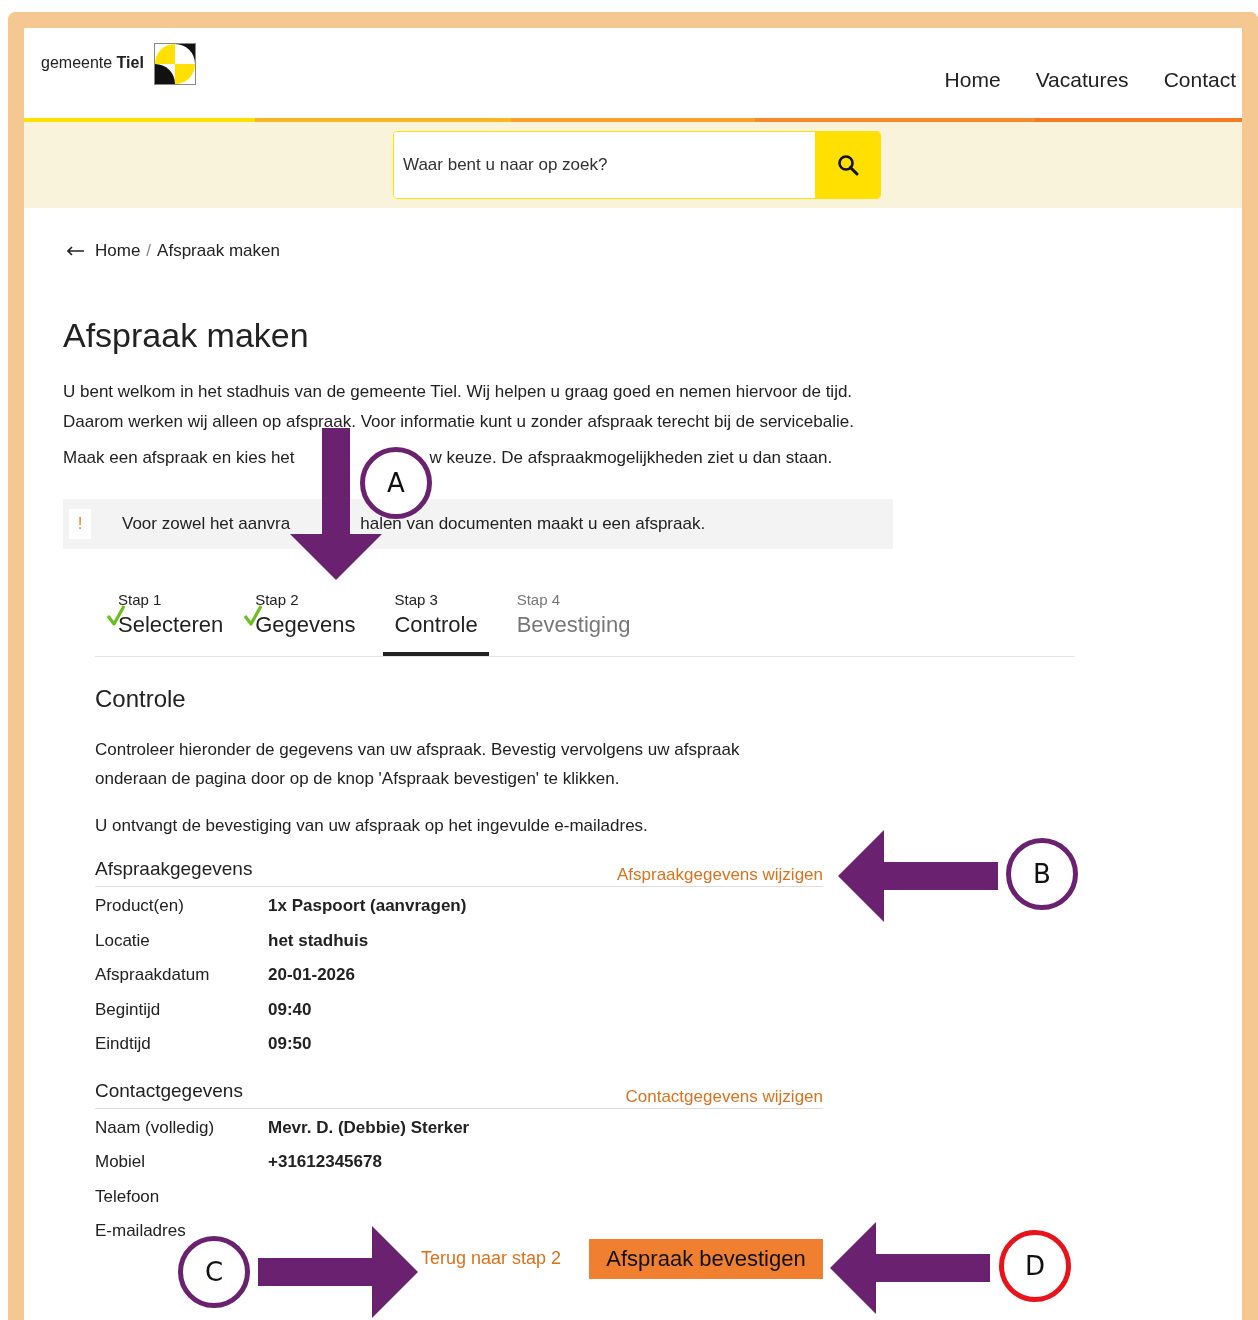 This screenshot has width=1258, height=1320. Describe the element at coordinates (121, 1162) in the screenshot. I see `field-label: Mobiel` at that location.